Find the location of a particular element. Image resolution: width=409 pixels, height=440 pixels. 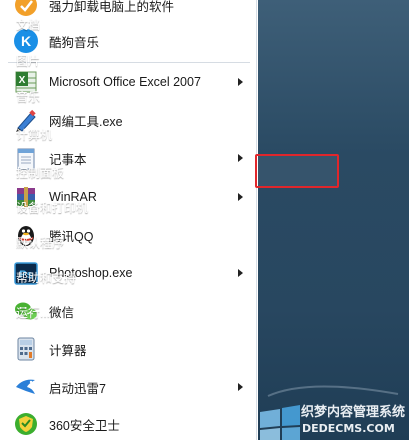

program-label: 启动迅雷7 is located at coordinates (77, 388).